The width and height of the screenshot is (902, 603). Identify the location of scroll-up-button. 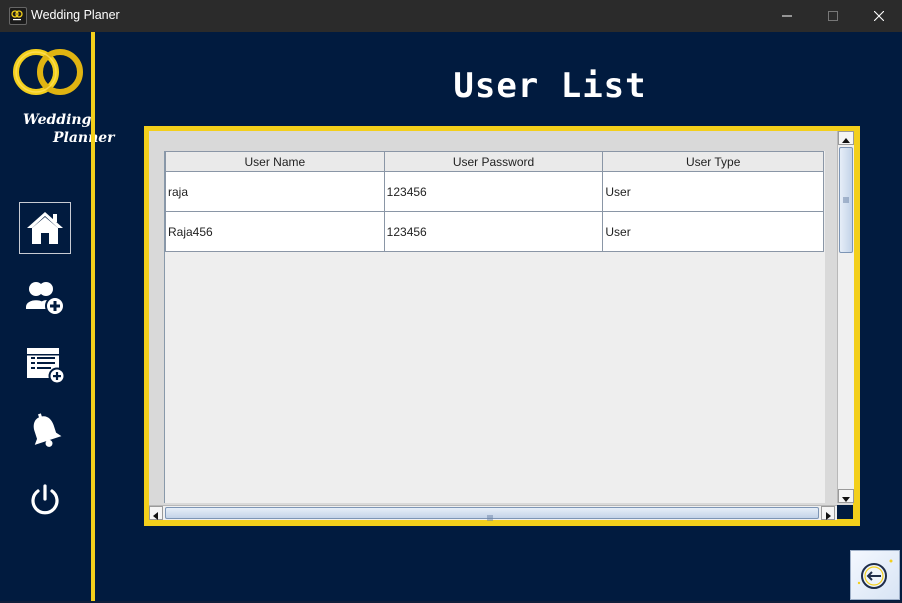
(846, 138).